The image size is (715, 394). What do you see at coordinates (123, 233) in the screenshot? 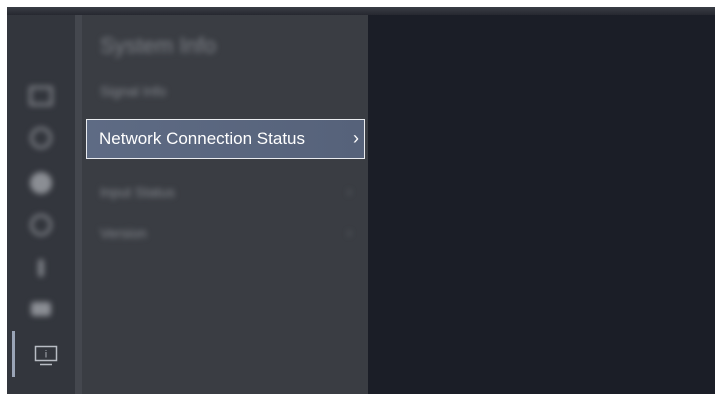
I see `menu-item-version: Version` at bounding box center [123, 233].